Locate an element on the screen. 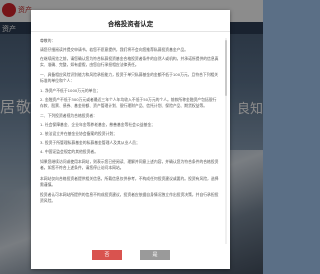 The height and width of the screenshot is (274, 320). dialog-scrollbar-thumb is located at coordinates (226, 68).